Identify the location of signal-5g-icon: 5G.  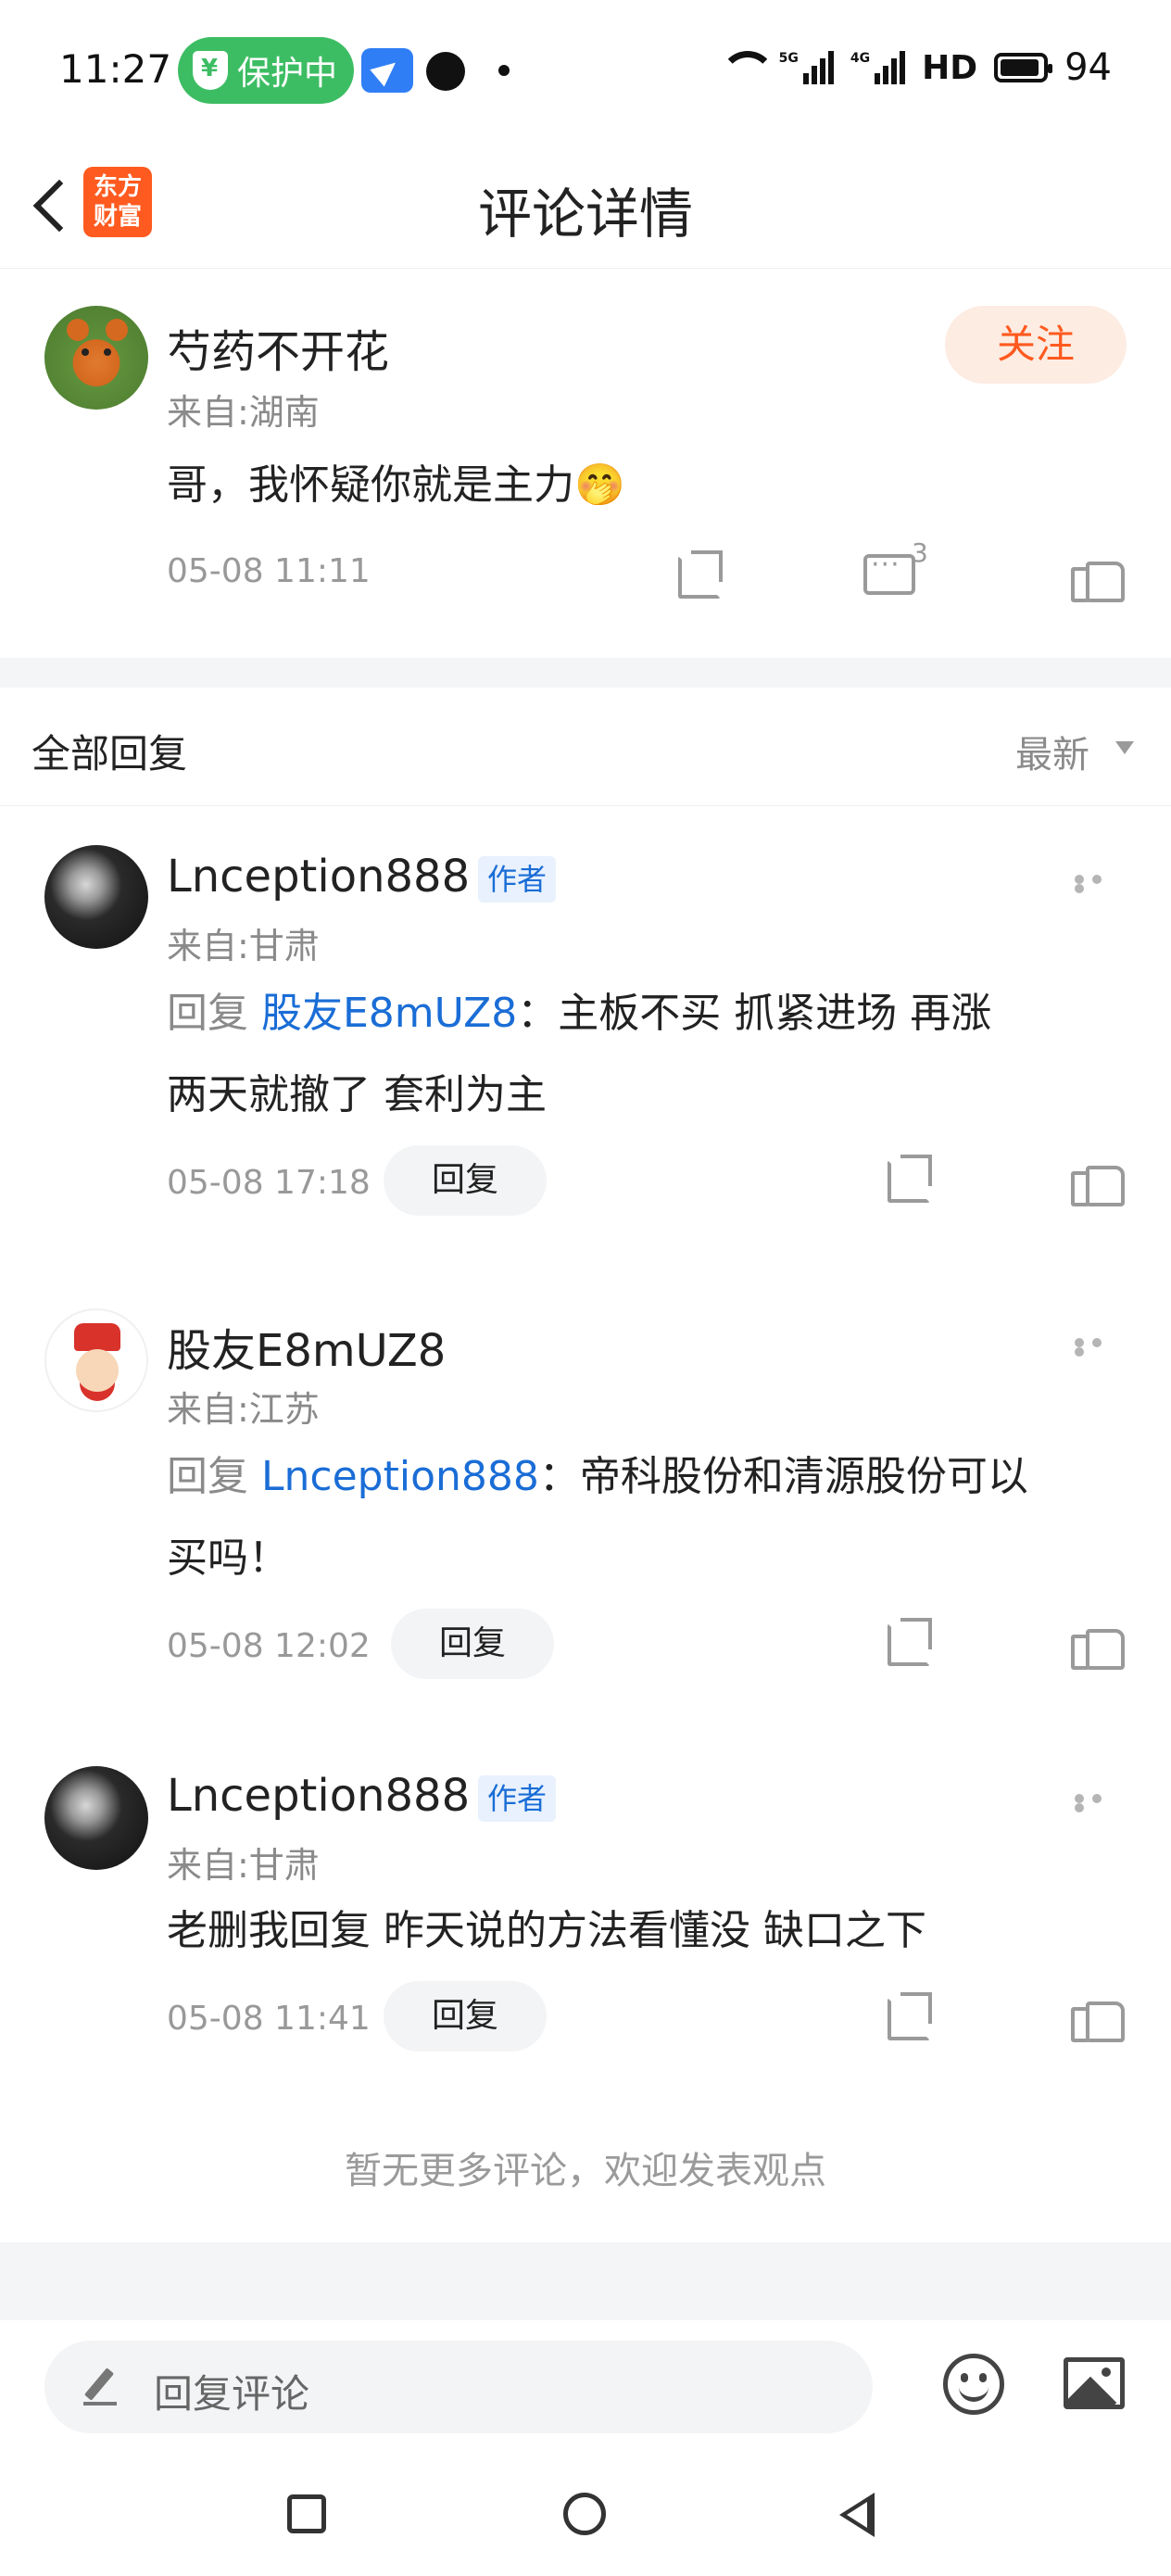
(807, 68).